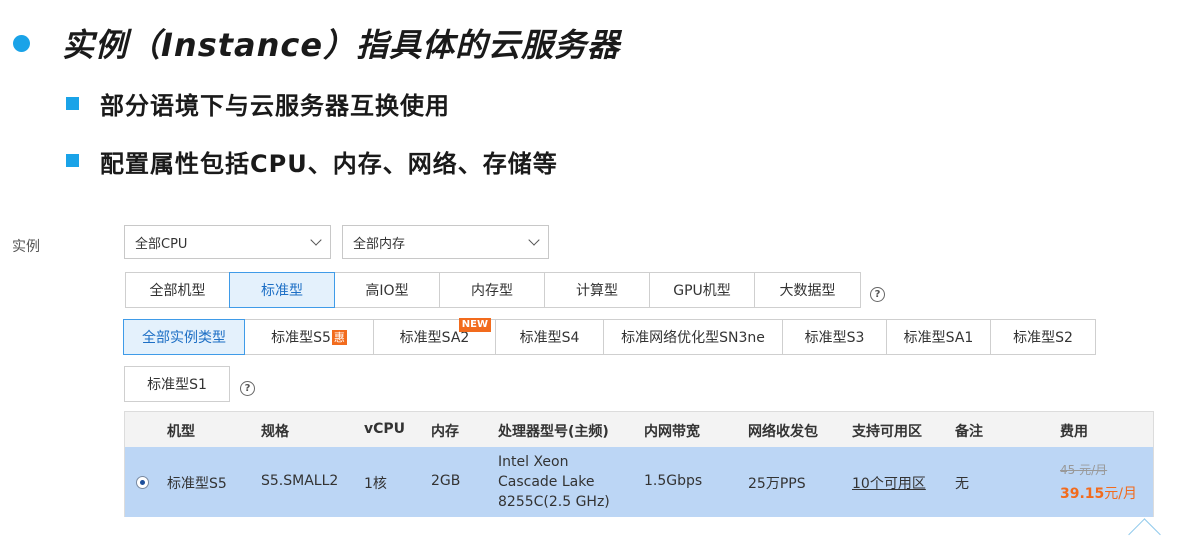  I want to click on cell-zones-link: 10个可用区, so click(889, 483).